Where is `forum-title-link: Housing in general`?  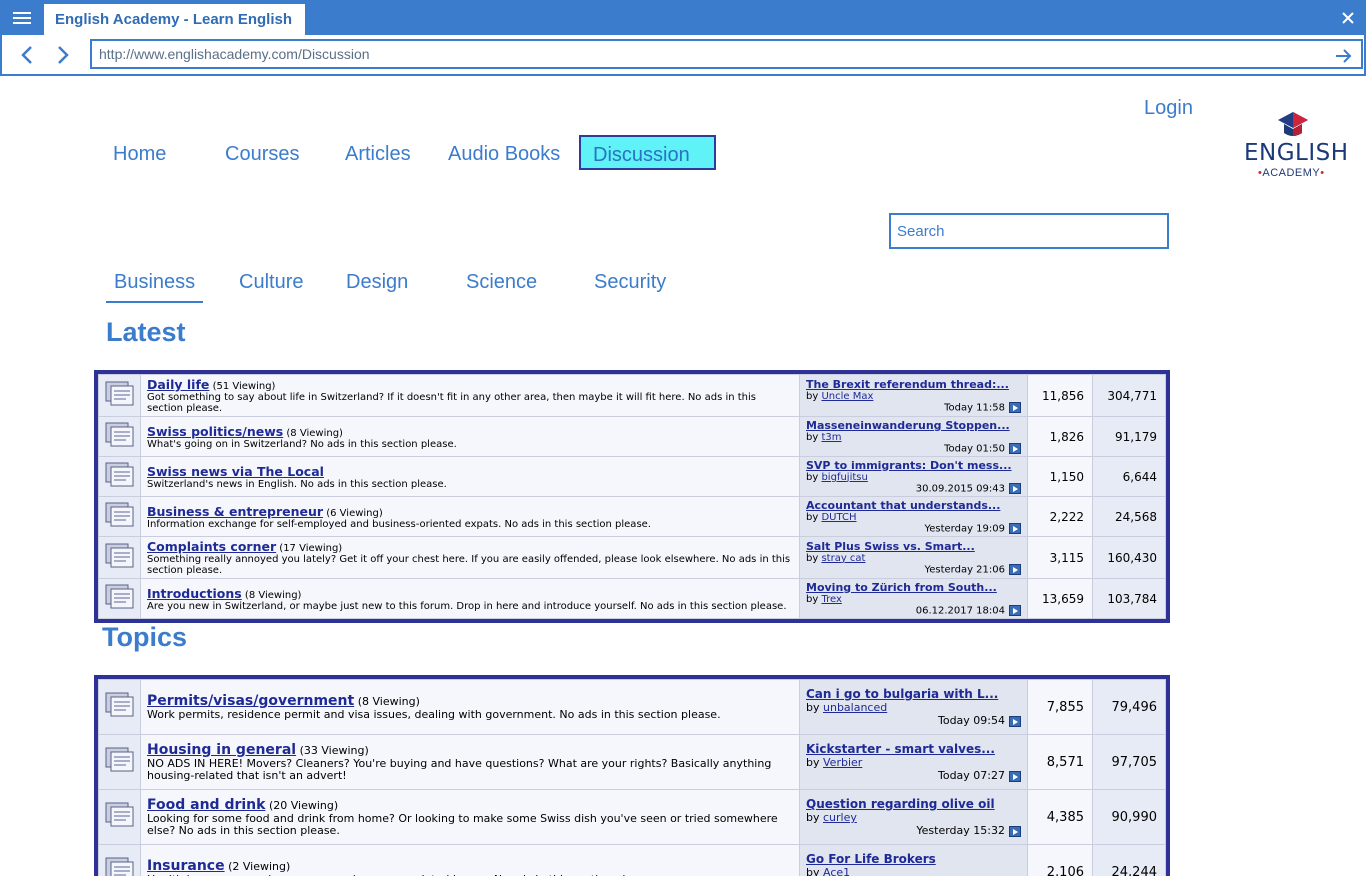 forum-title-link: Housing in general is located at coordinates (221, 750).